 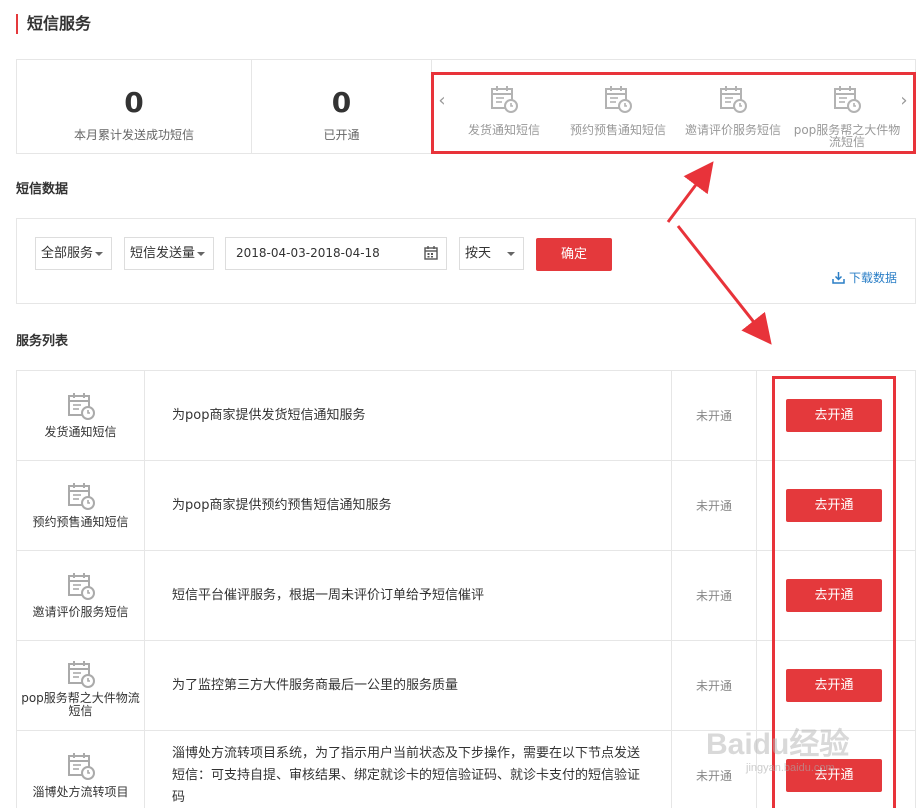 What do you see at coordinates (724, 285) in the screenshot?
I see `annotation-arrow-down` at bounding box center [724, 285].